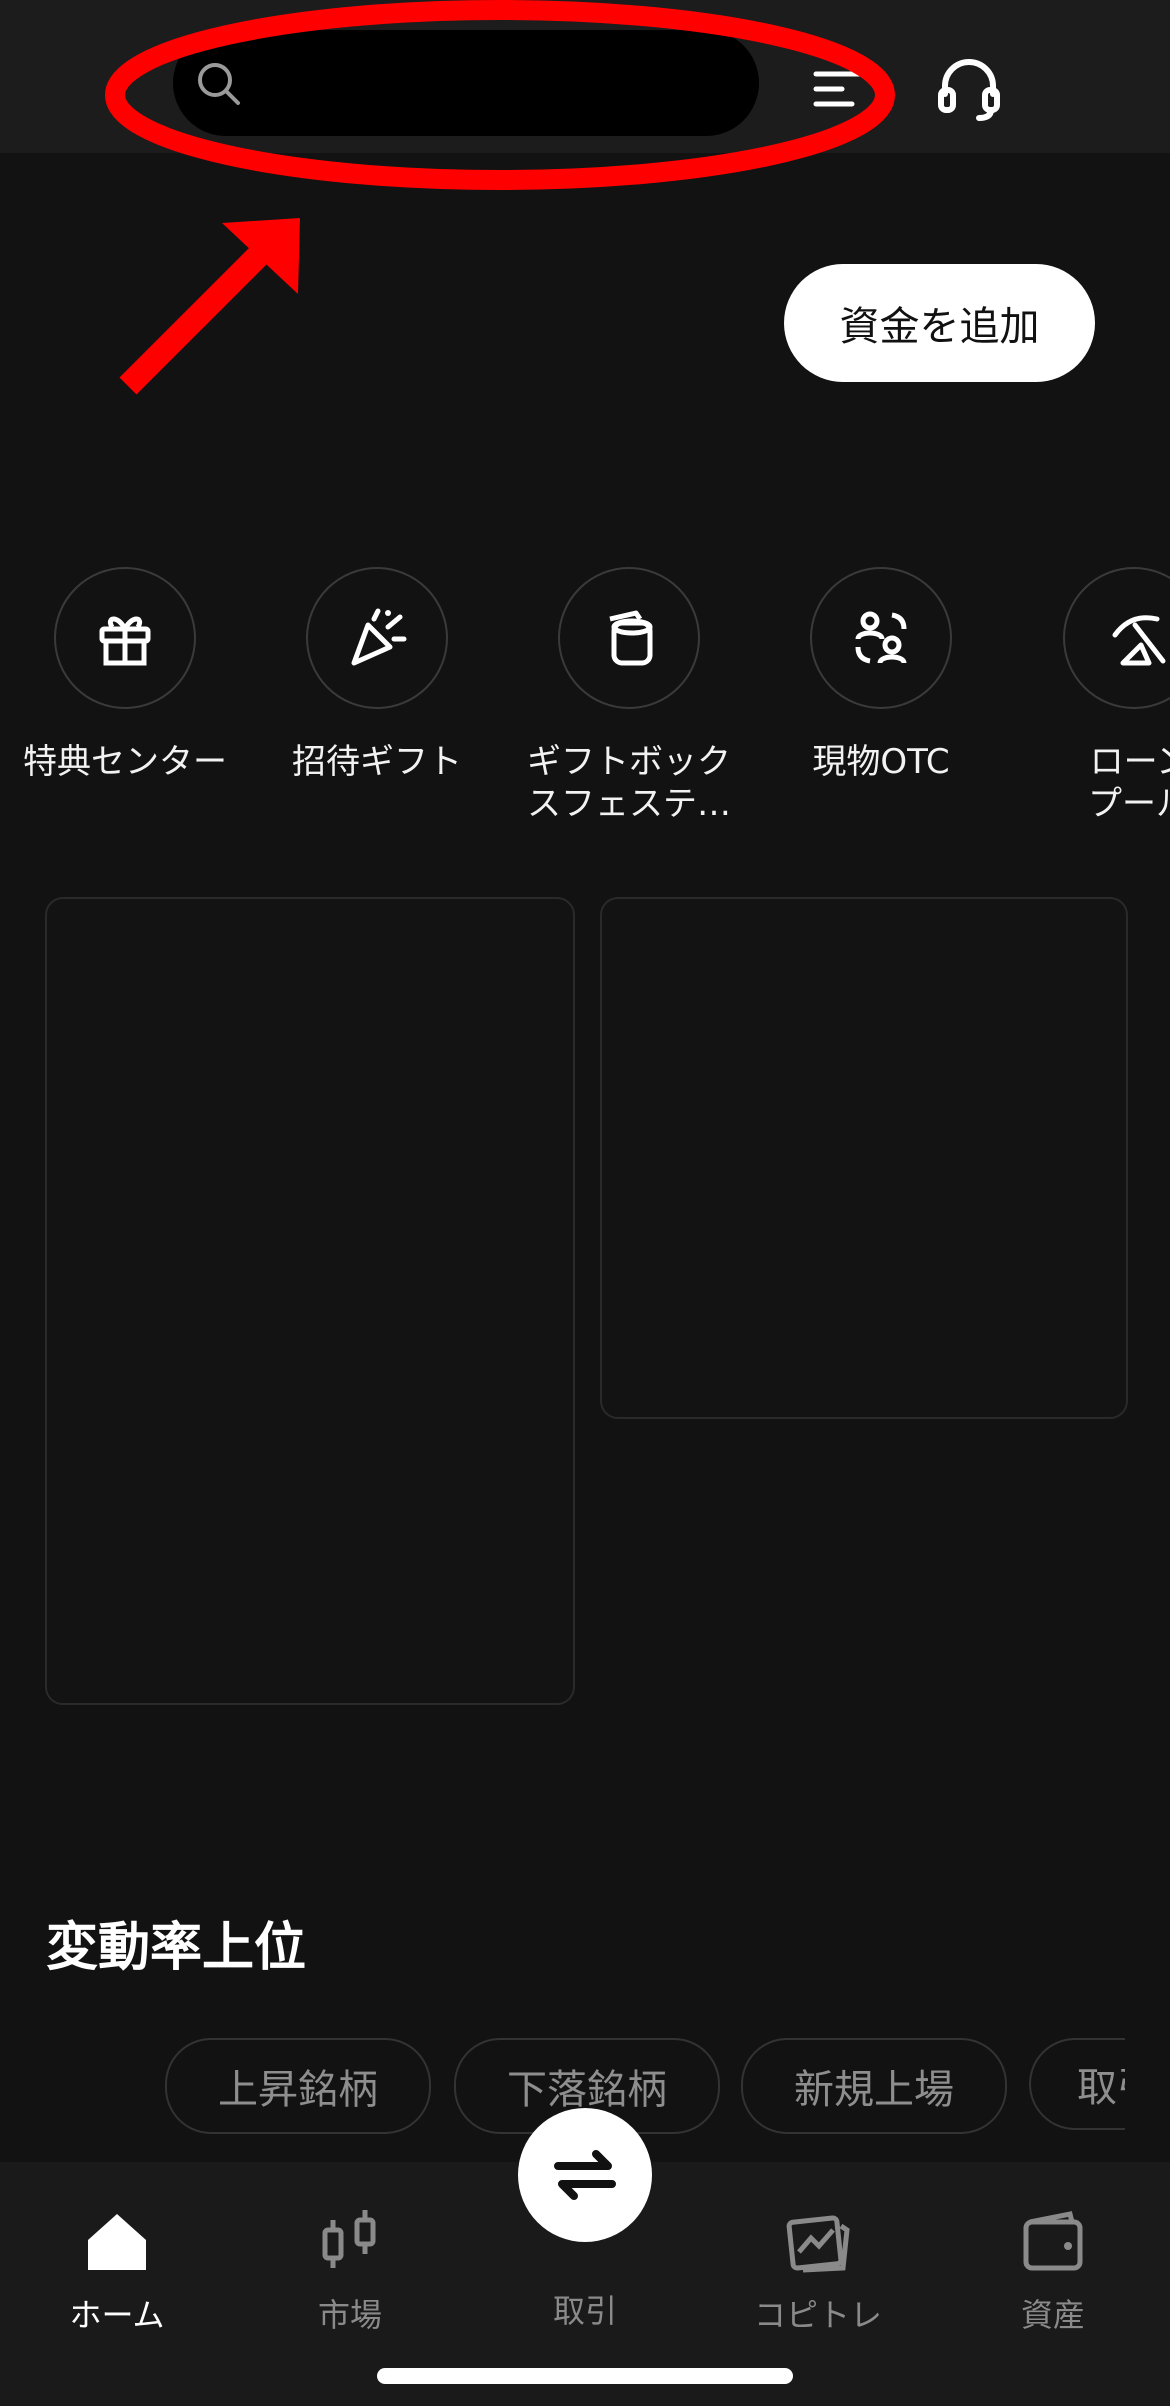 The image size is (1170, 2406). Describe the element at coordinates (117, 2315) in the screenshot. I see `nav-label: ホーム` at that location.